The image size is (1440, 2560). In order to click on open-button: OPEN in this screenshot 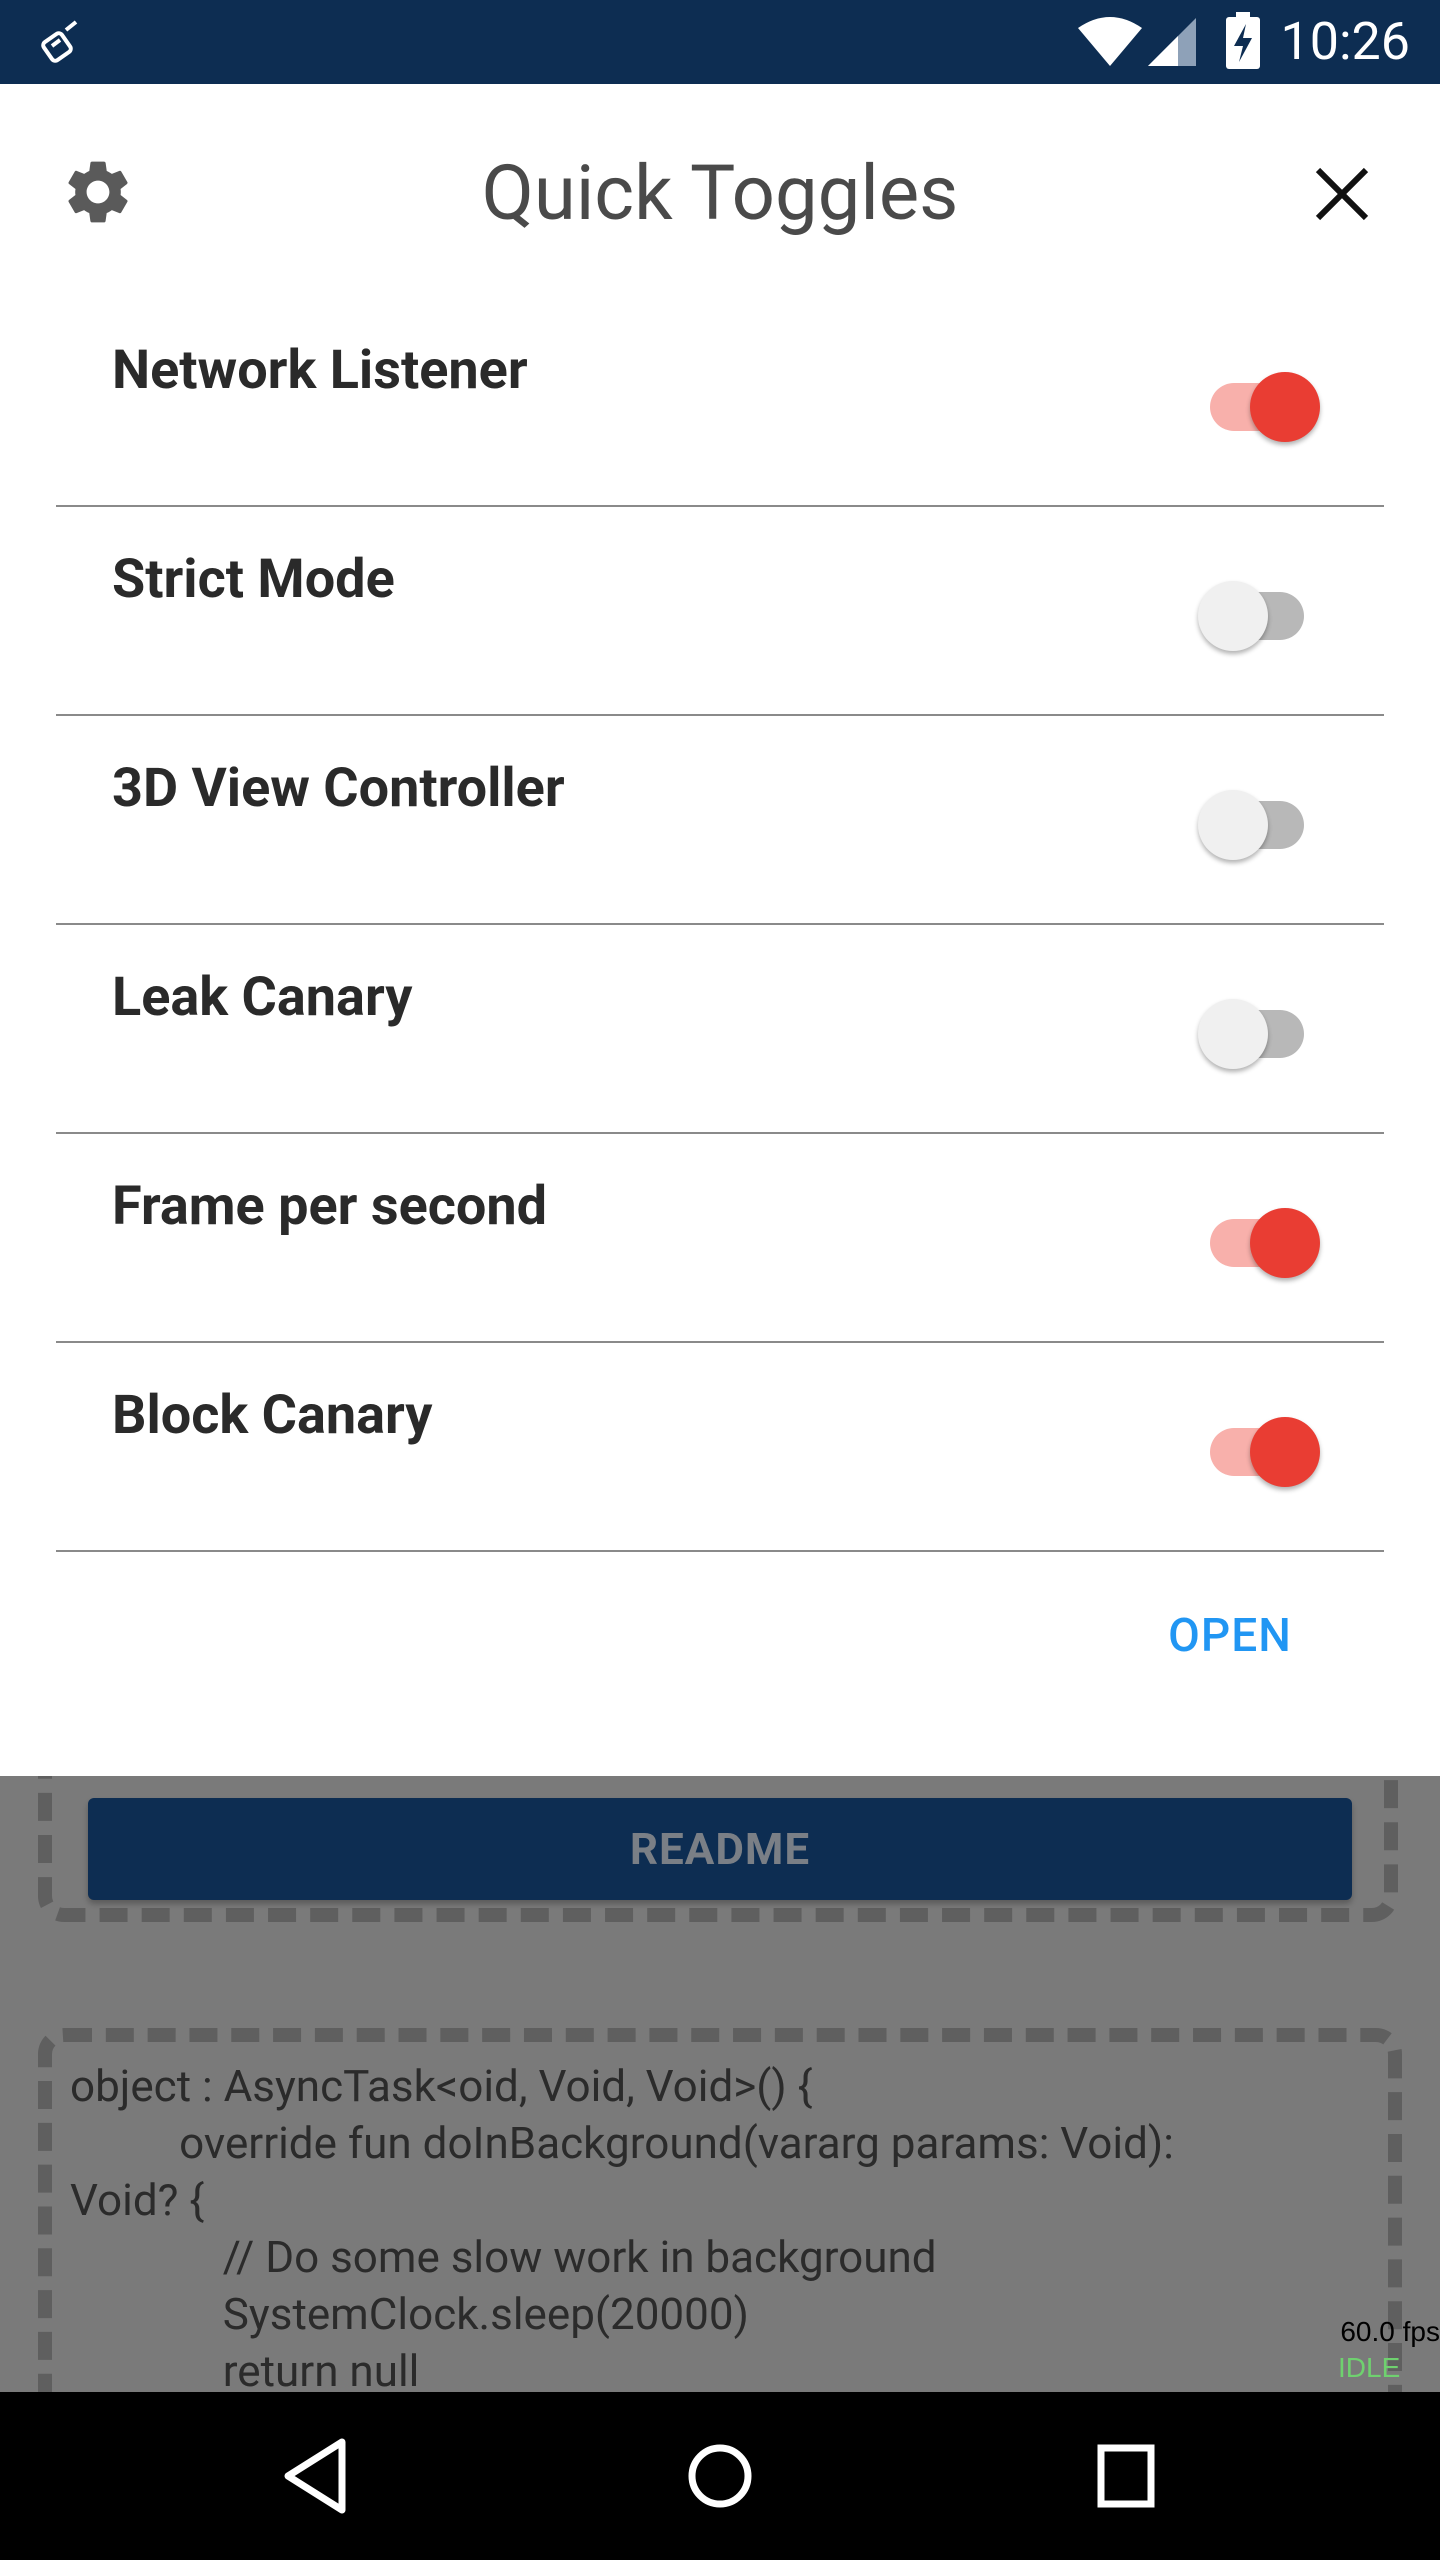, I will do `click(1230, 1636)`.